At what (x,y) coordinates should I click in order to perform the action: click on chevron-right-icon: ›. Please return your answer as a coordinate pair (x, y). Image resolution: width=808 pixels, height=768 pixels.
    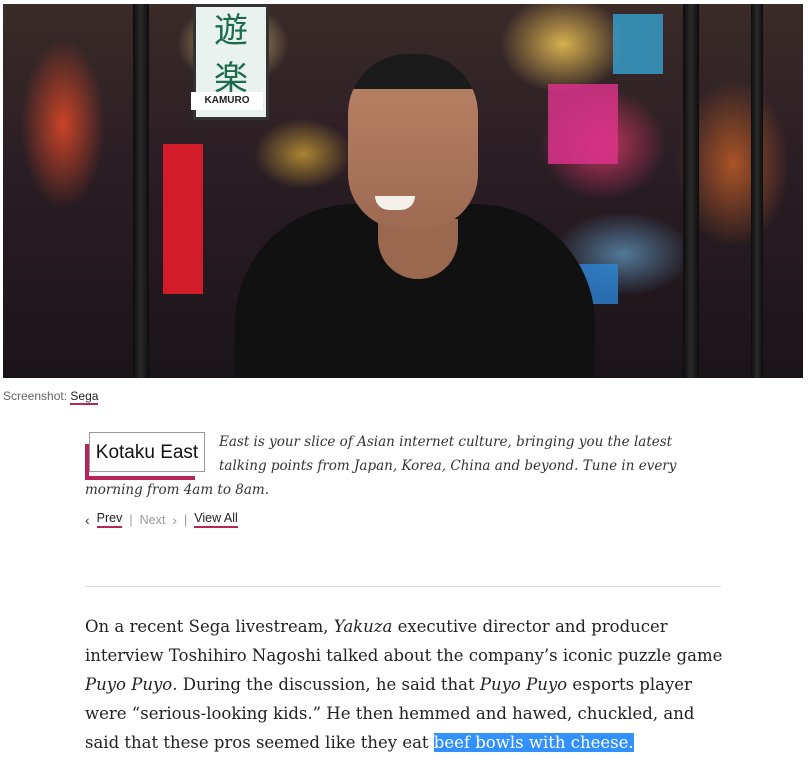
    Looking at the image, I should click on (174, 519).